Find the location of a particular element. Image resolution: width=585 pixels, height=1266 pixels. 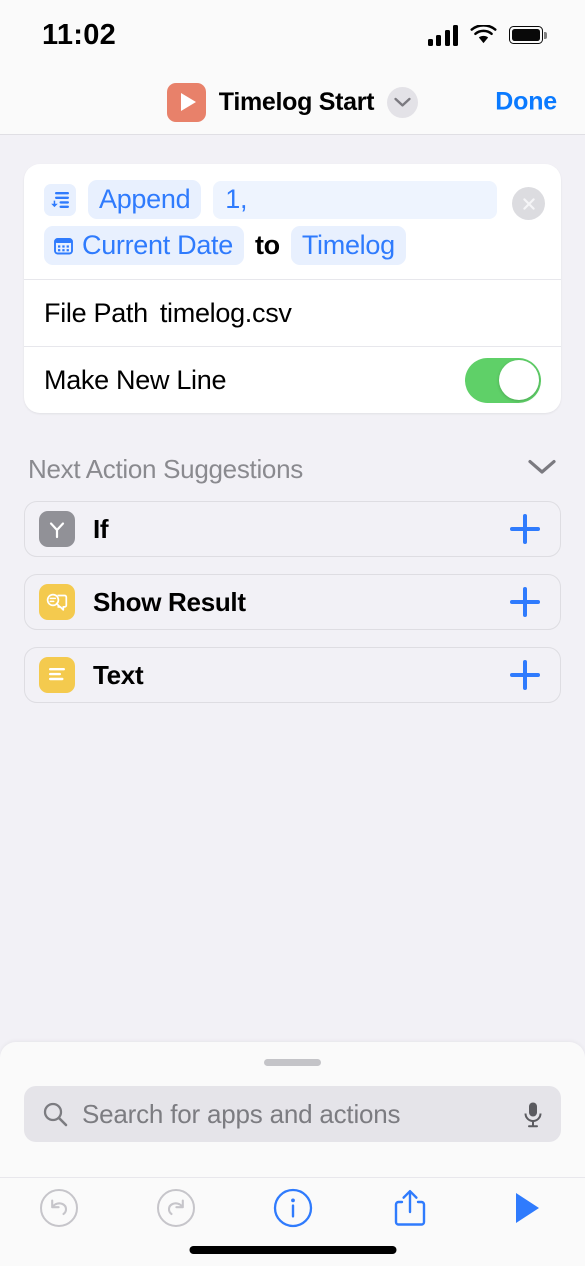

sheet-grabber is located at coordinates (292, 1062).